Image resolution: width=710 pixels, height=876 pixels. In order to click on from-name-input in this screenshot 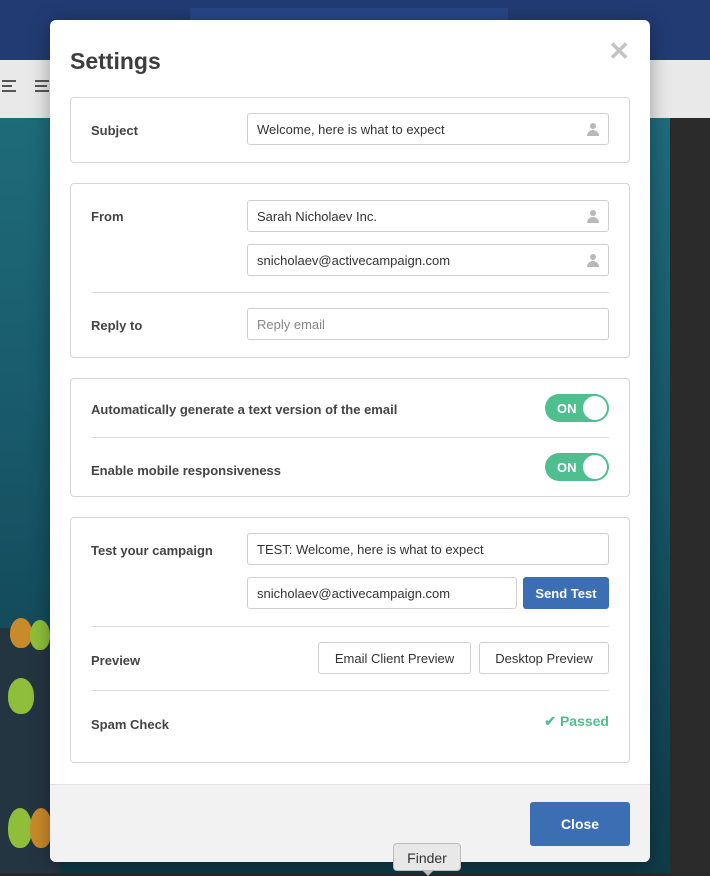, I will do `click(428, 216)`.